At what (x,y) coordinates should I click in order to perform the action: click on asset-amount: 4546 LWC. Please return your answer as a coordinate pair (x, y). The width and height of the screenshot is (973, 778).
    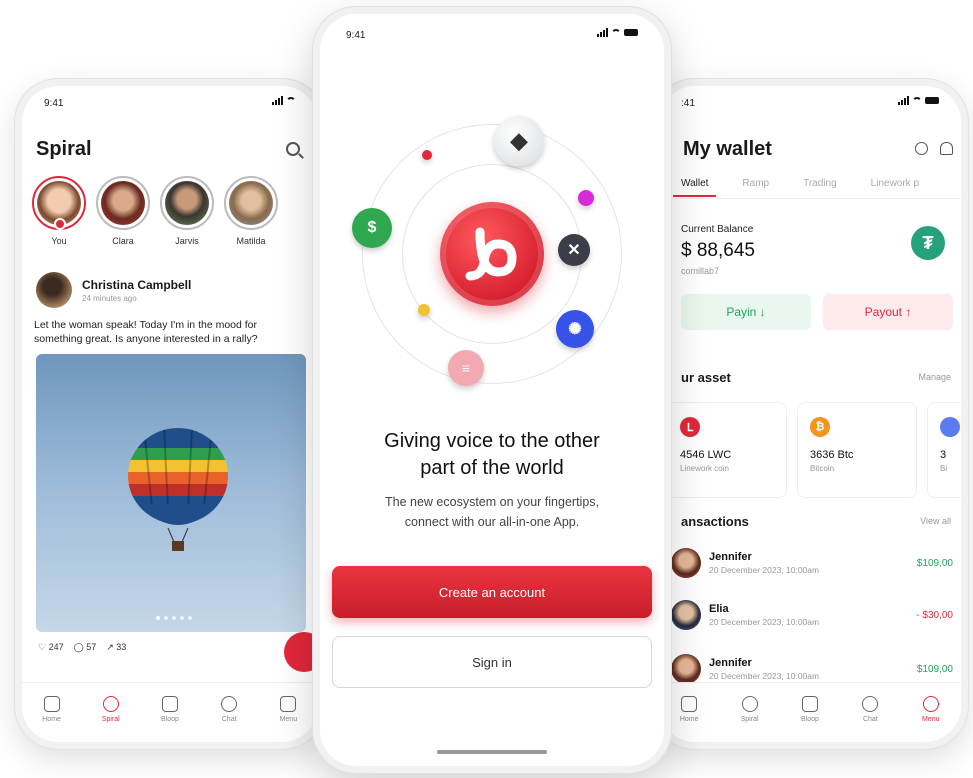
    Looking at the image, I should click on (706, 455).